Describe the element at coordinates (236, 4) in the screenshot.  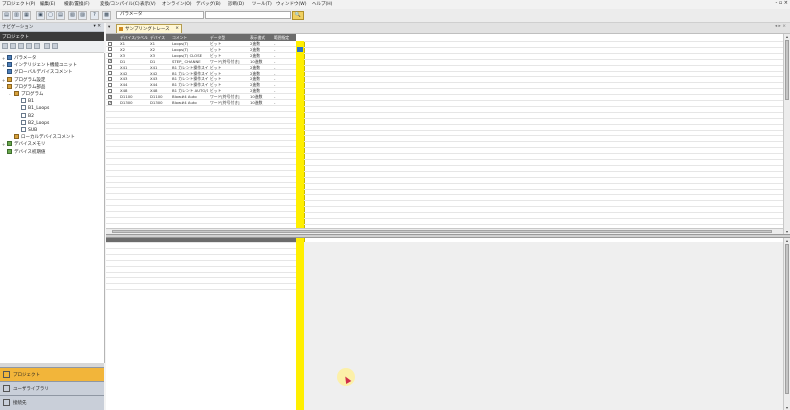
I see `menu-item: 診断(D)` at that location.